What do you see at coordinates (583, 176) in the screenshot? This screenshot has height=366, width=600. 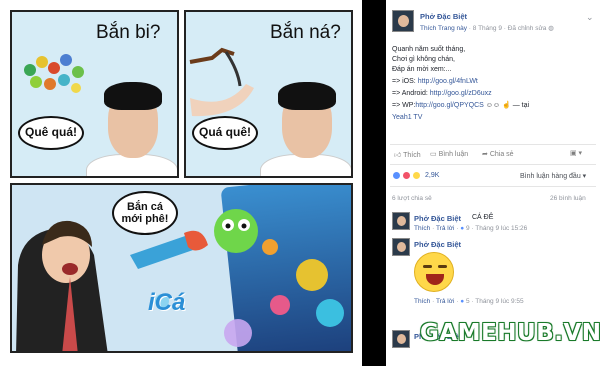 I see `chevron-down-icon: ▾` at bounding box center [583, 176].